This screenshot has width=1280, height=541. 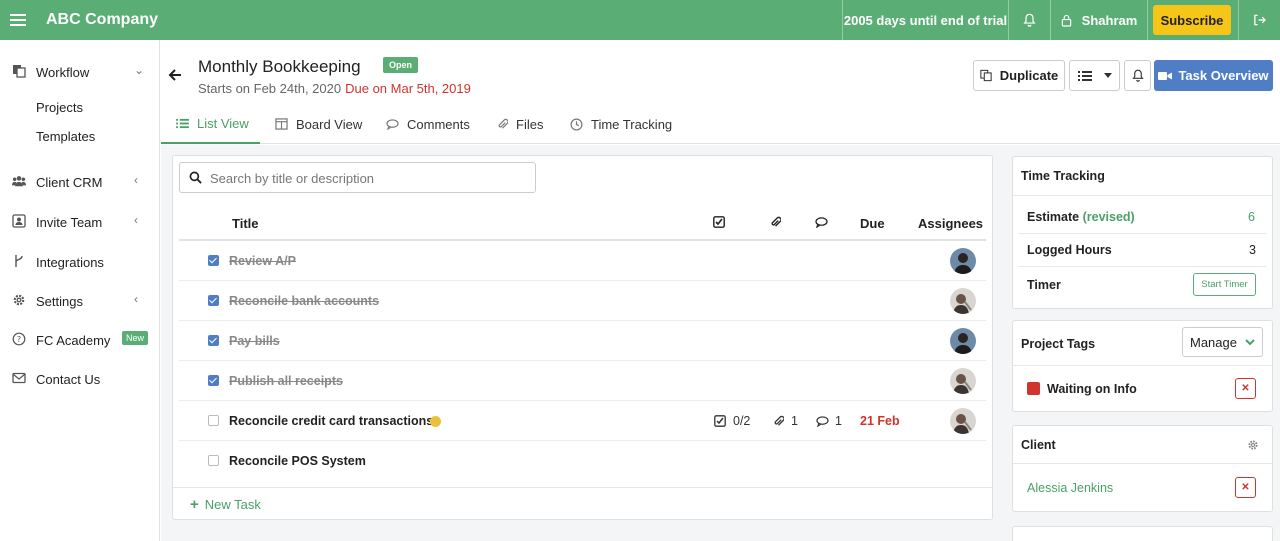 I want to click on sidebar-item-templates: Templates, so click(x=65, y=136).